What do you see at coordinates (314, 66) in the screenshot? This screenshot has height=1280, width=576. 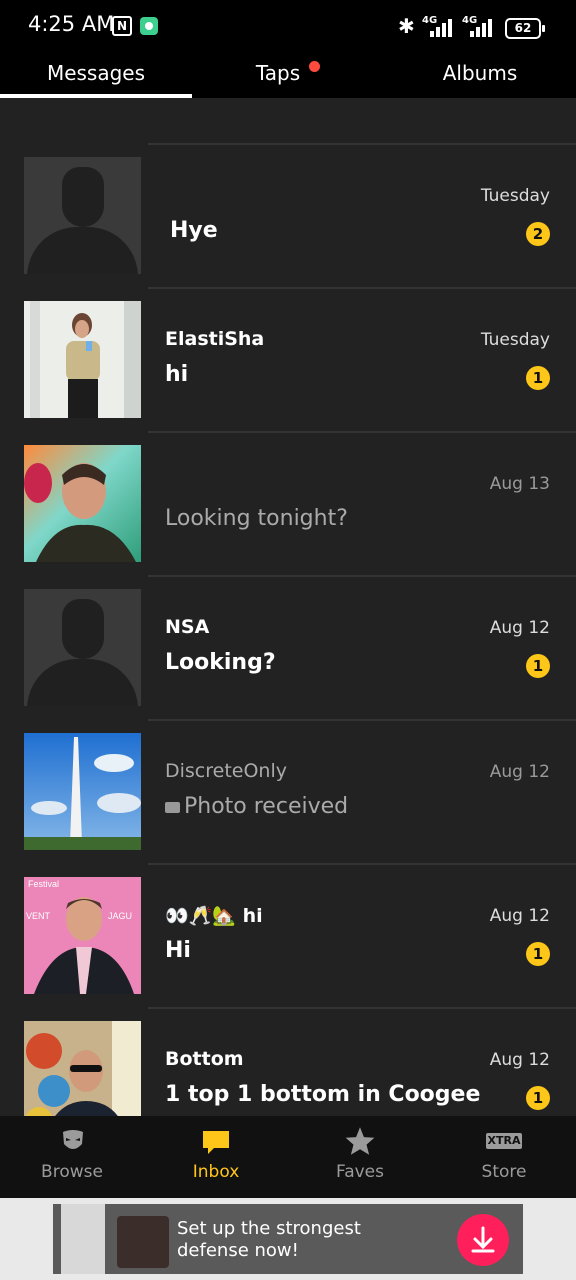 I see `taps-notification-dot` at bounding box center [314, 66].